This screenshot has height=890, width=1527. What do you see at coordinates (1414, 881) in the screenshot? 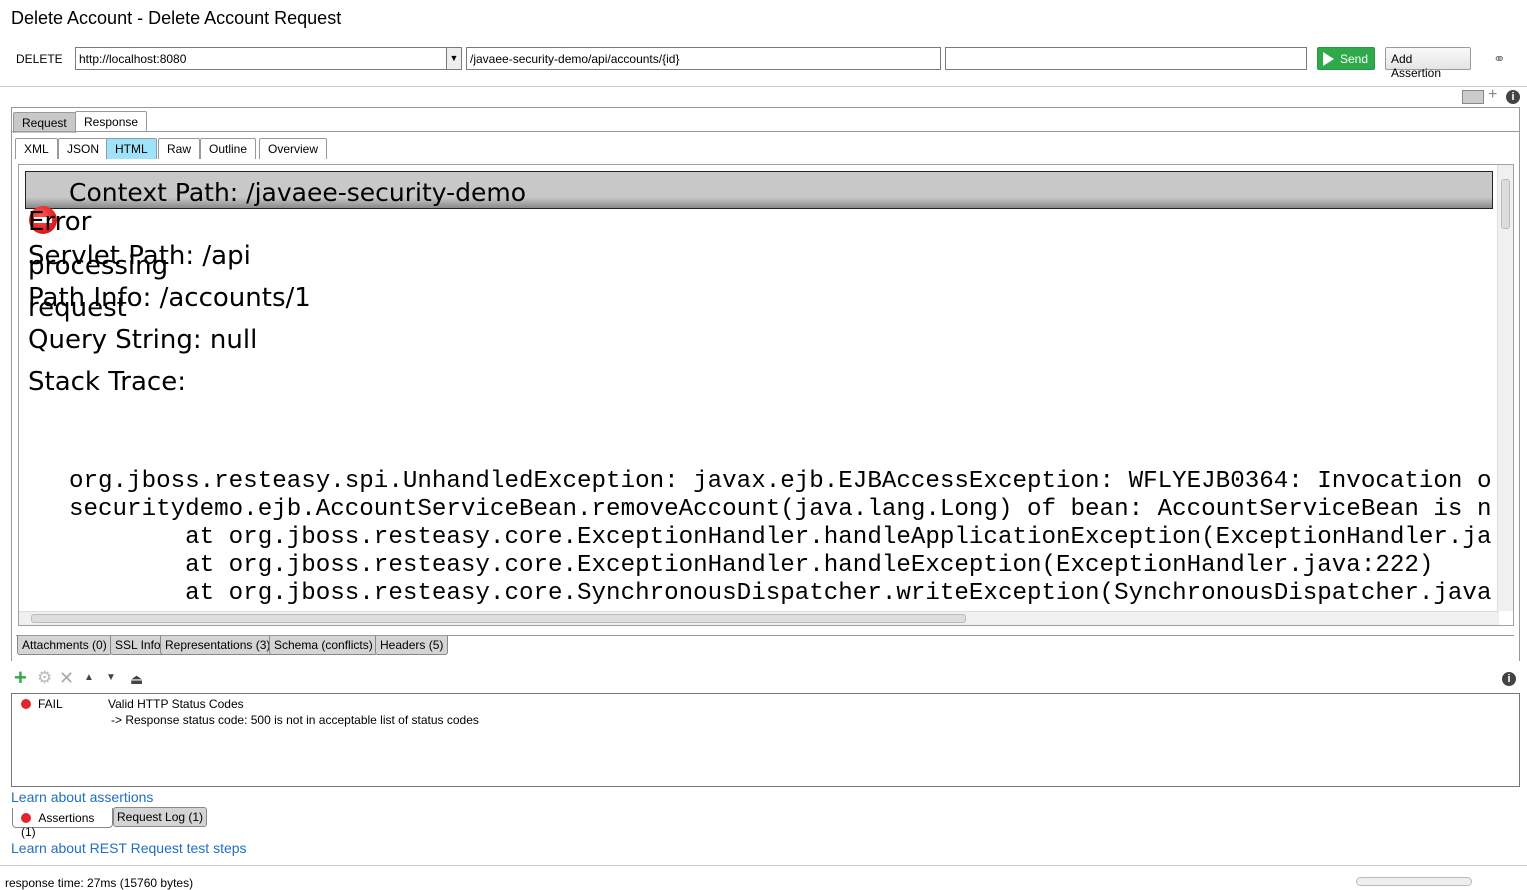
I see `progress-bar` at bounding box center [1414, 881].